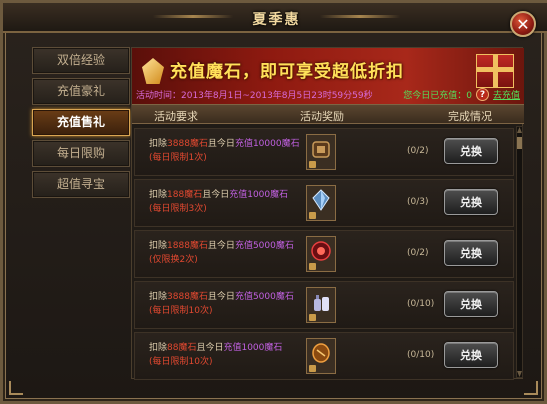 The image size is (547, 404). Describe the element at coordinates (531, 388) in the screenshot. I see `corner-ornament-right` at that location.